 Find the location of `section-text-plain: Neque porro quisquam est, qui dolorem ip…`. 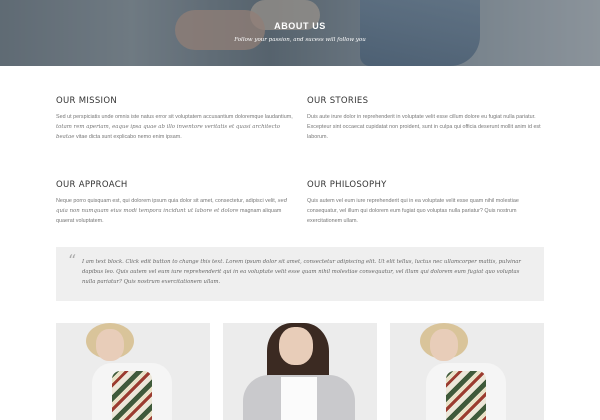

section-text-plain: Neque porro quisquam est, qui dolorem ip… is located at coordinates (166, 201).